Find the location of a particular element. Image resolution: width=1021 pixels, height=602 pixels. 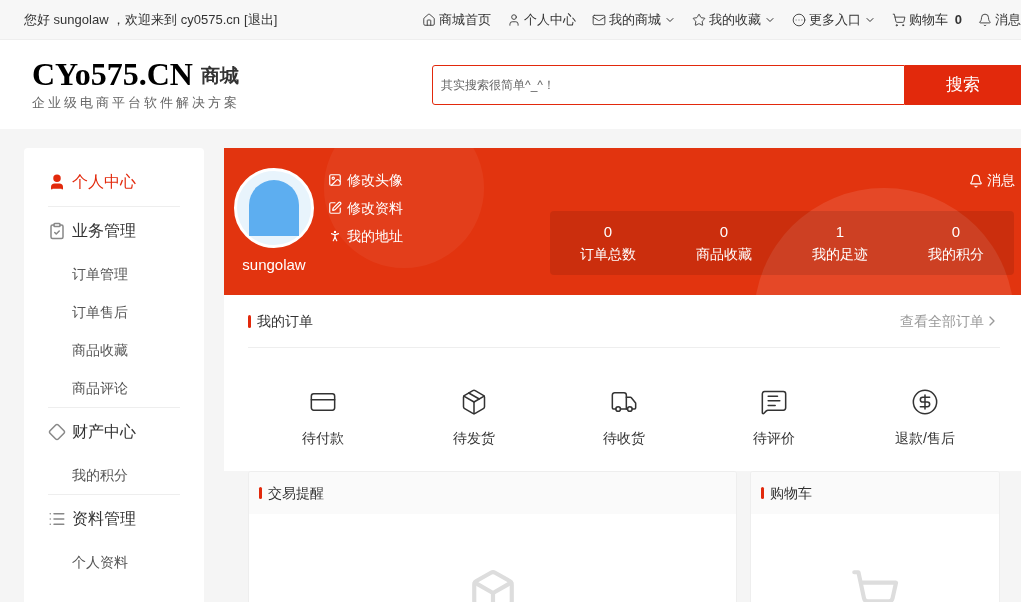

more-icon is located at coordinates (798, 19).